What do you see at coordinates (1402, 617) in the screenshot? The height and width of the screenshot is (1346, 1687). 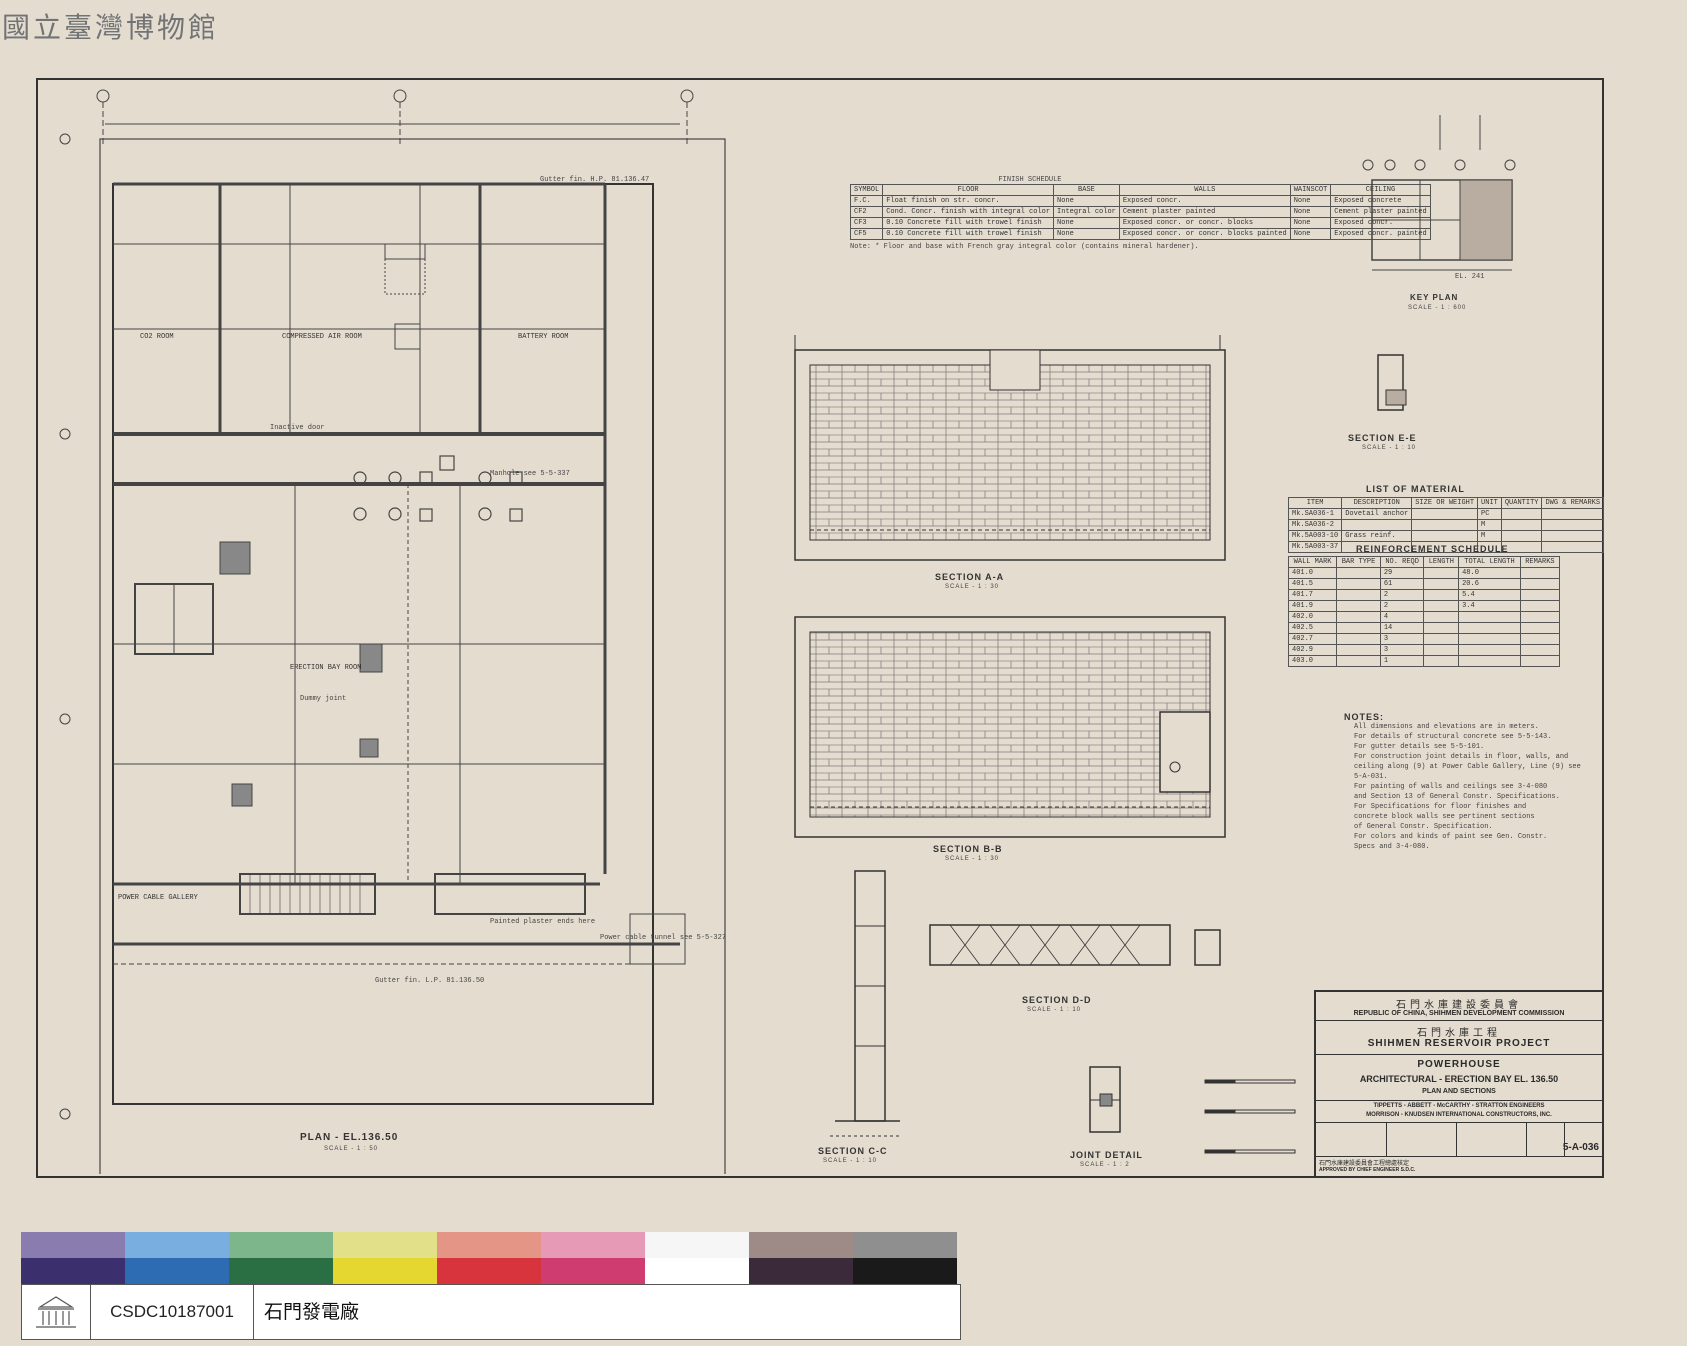 I see `reinf-cell: 4` at bounding box center [1402, 617].